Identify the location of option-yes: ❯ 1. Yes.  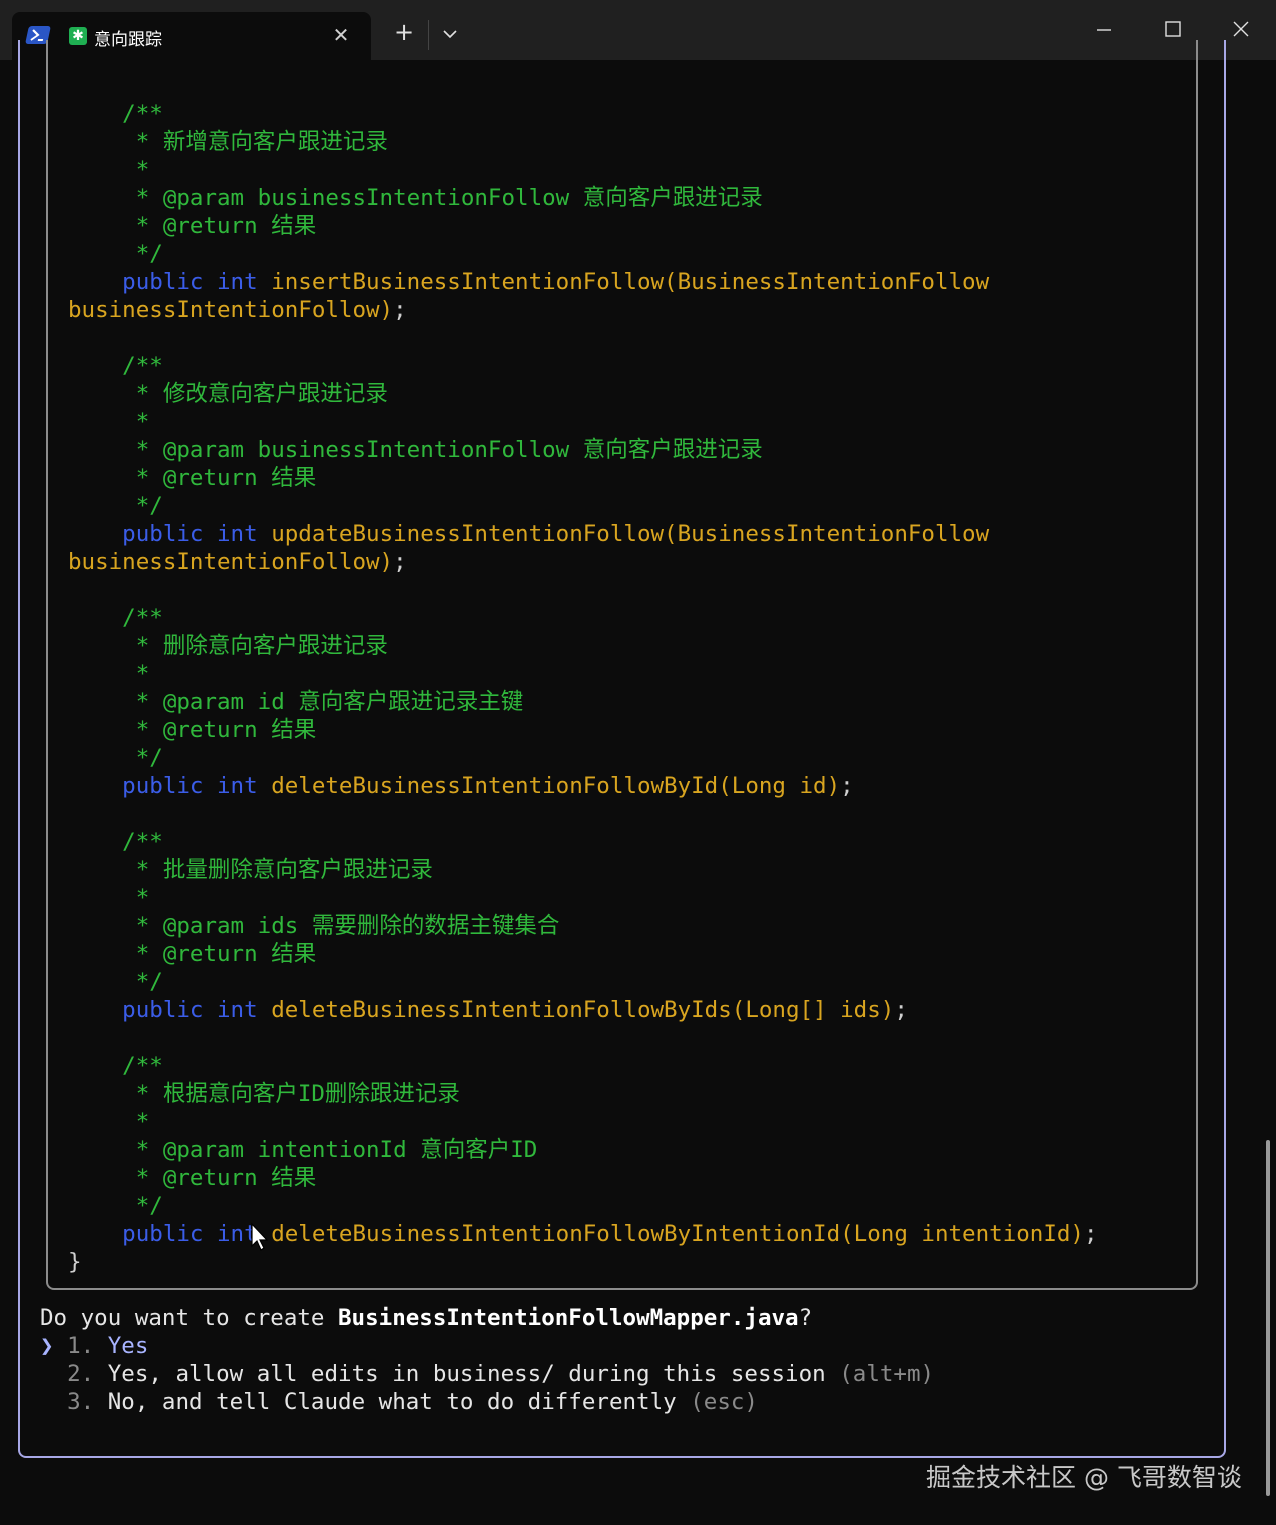
(94, 1346).